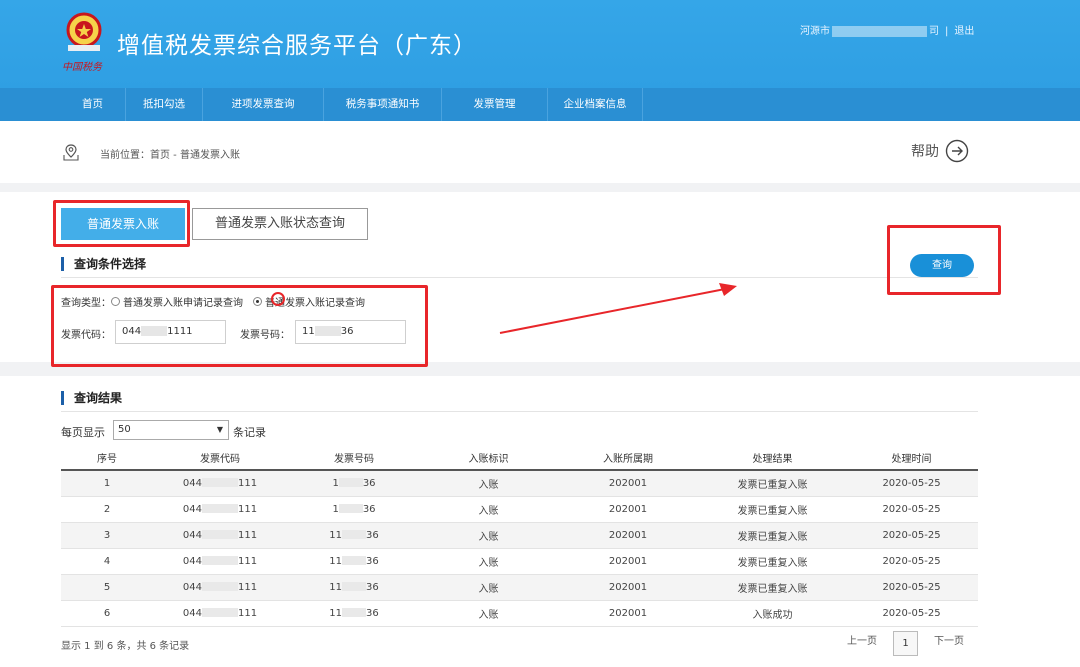 The height and width of the screenshot is (667, 1080). I want to click on nav-item-company-profile: 企业档案信息, so click(595, 104).